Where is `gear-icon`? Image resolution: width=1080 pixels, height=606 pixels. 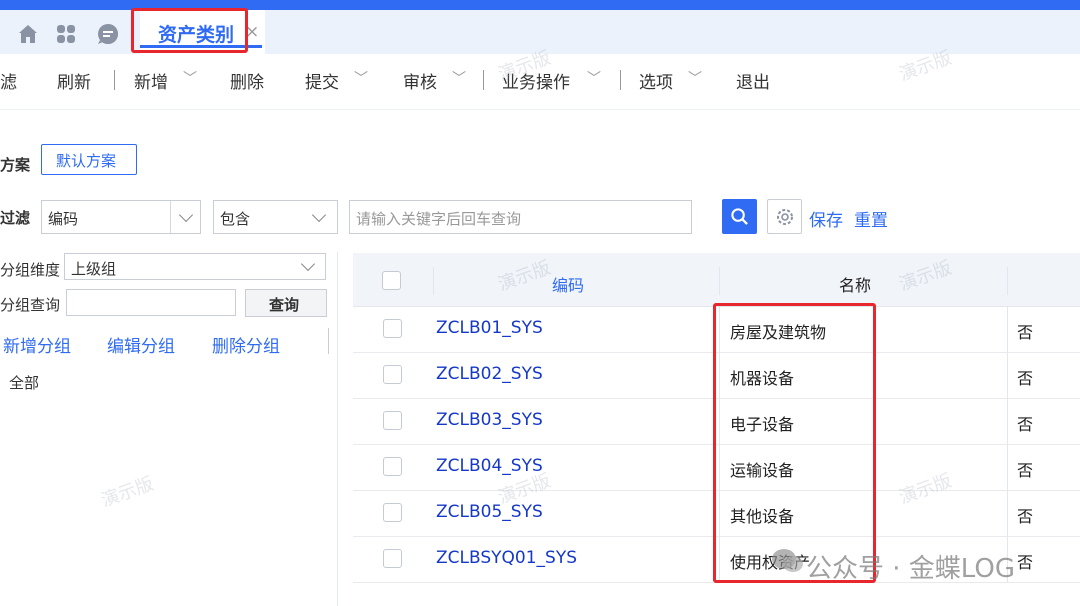 gear-icon is located at coordinates (785, 217).